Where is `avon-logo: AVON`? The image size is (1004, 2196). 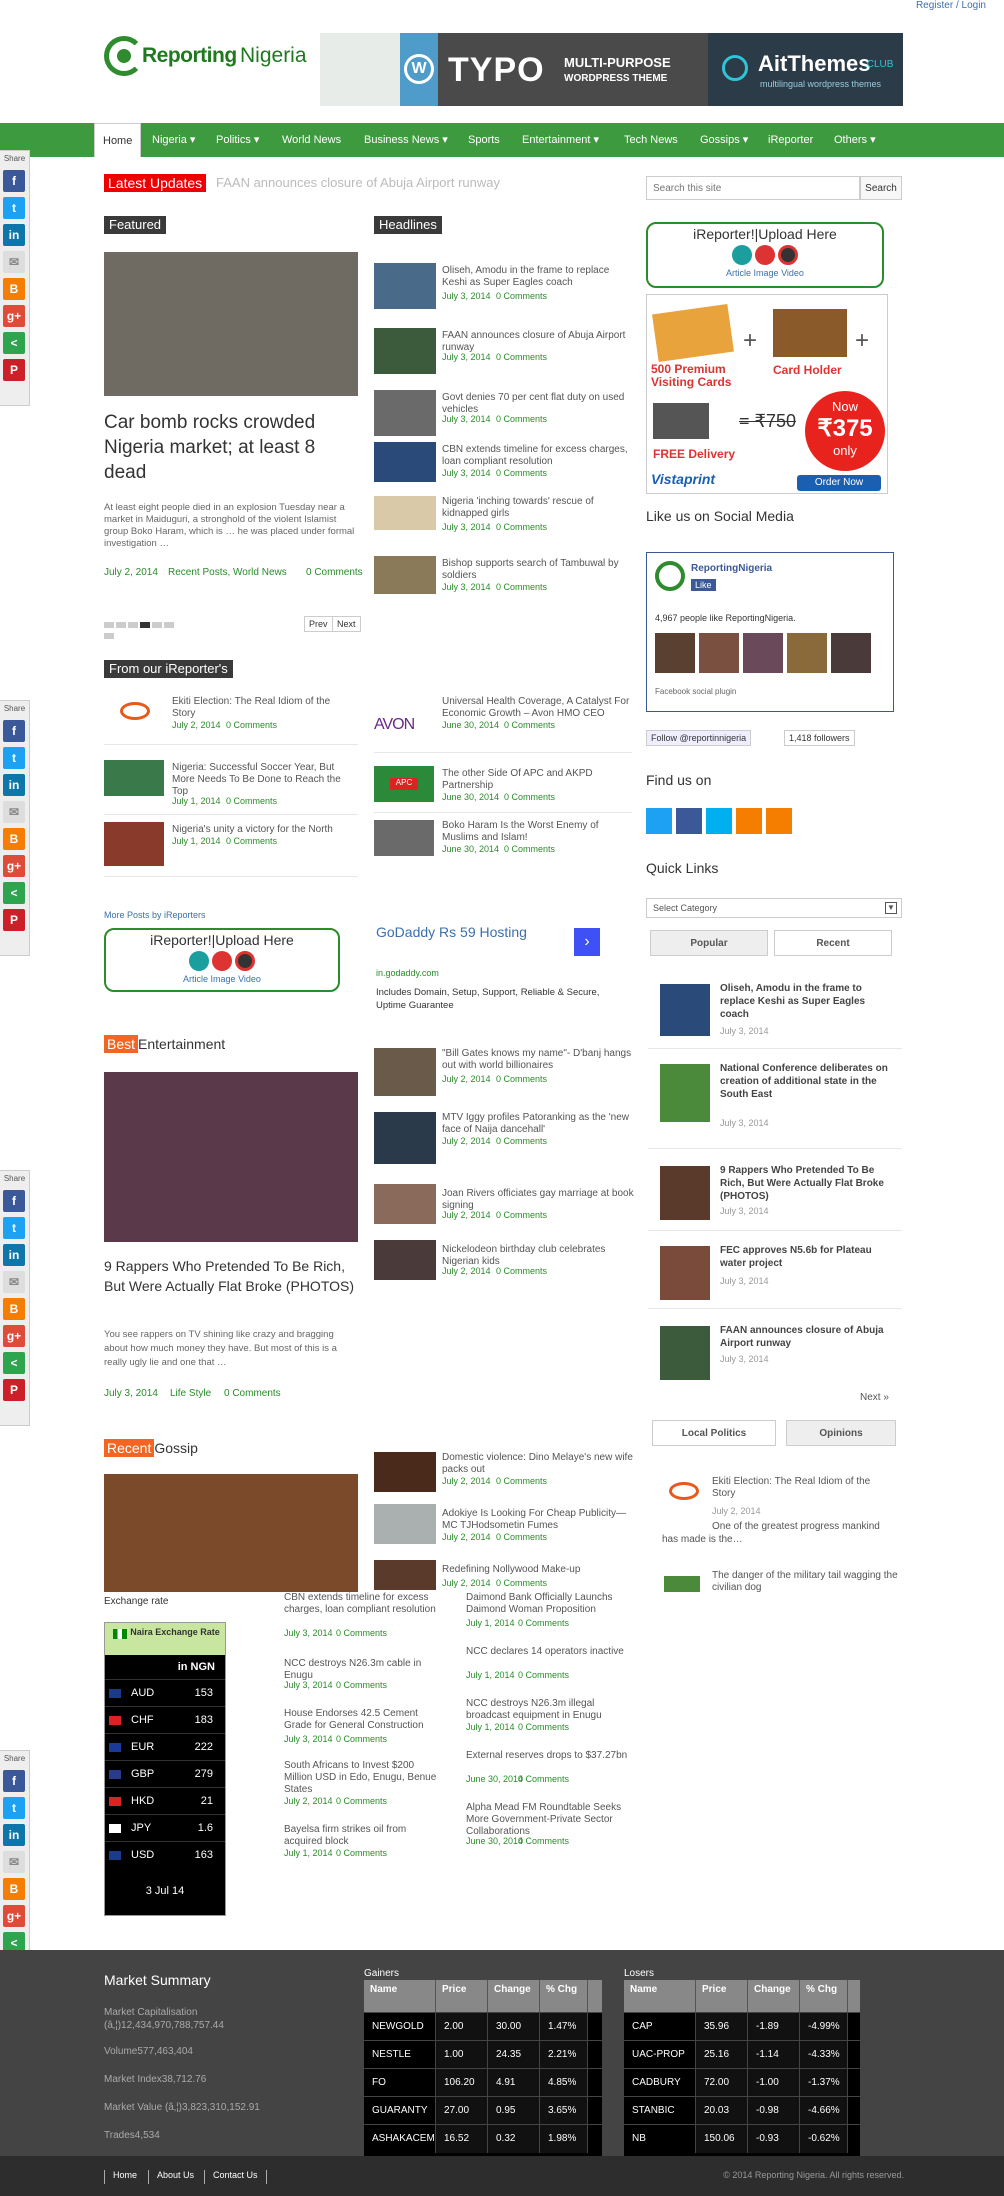 avon-logo: AVON is located at coordinates (394, 725).